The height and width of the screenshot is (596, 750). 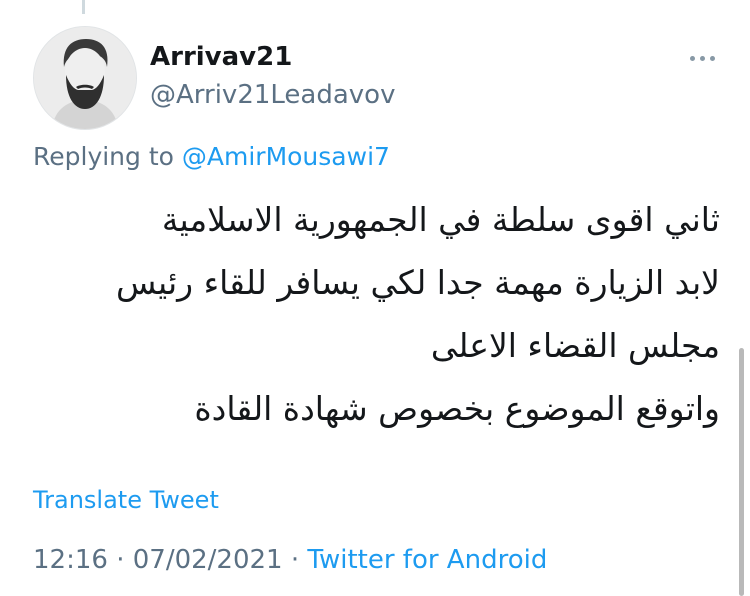 What do you see at coordinates (427, 560) in the screenshot?
I see `tweet-source-link: Twitter for Android` at bounding box center [427, 560].